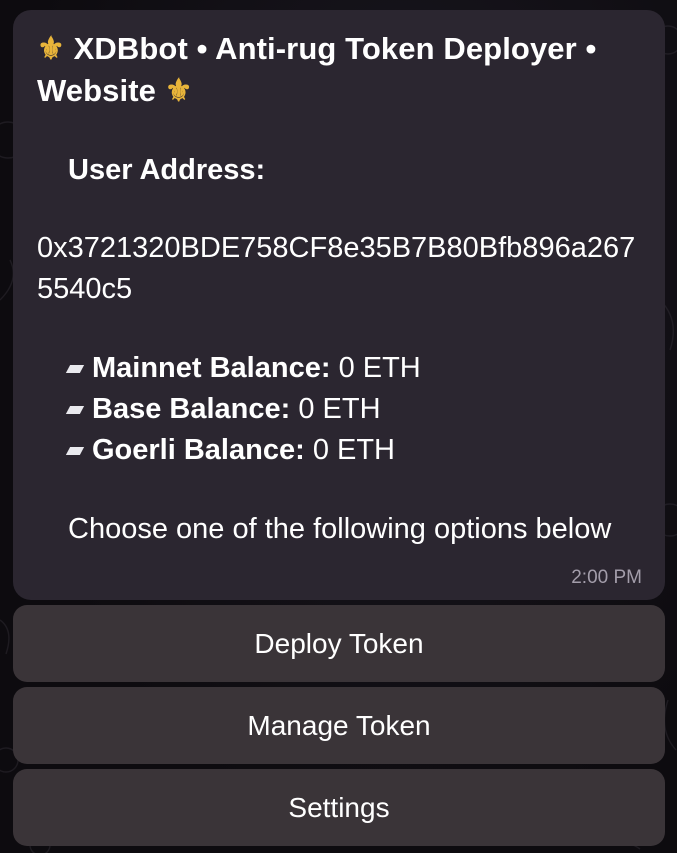 The height and width of the screenshot is (853, 677). Describe the element at coordinates (339, 643) in the screenshot. I see `deploy-token-button: Deploy Token` at that location.